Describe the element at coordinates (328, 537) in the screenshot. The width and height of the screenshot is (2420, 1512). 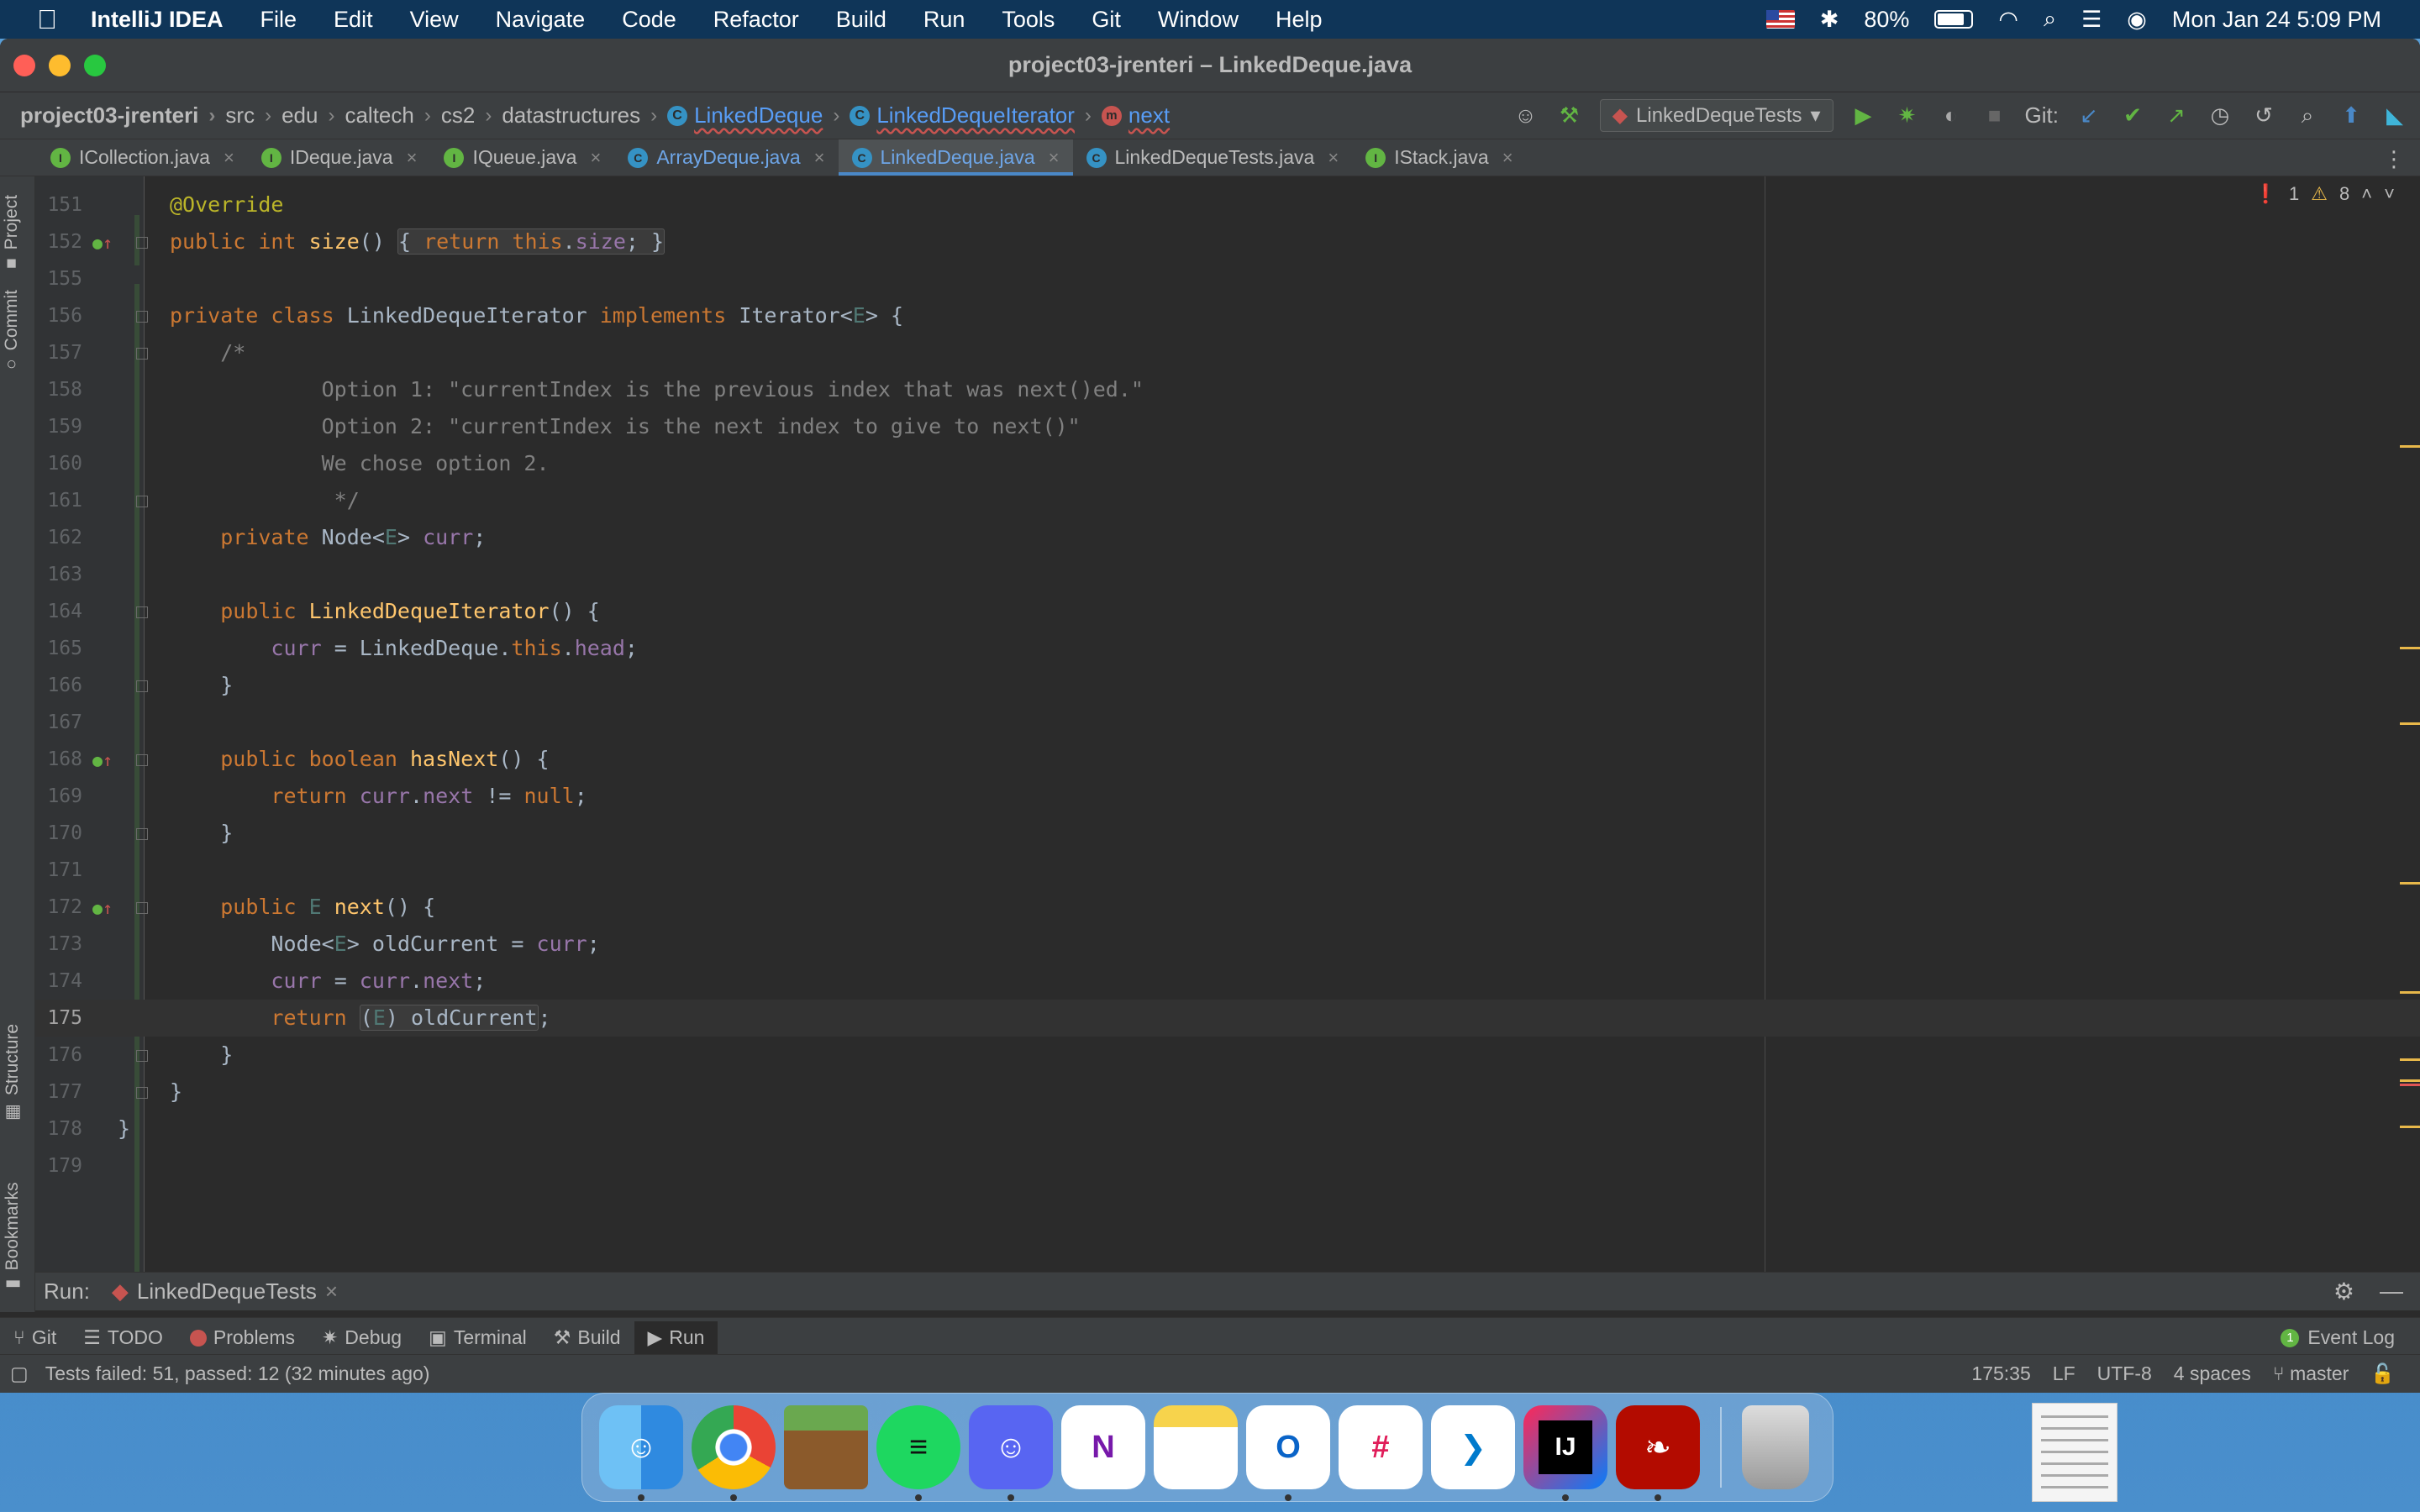
I see `code-text: private Node<E> curr;` at that location.